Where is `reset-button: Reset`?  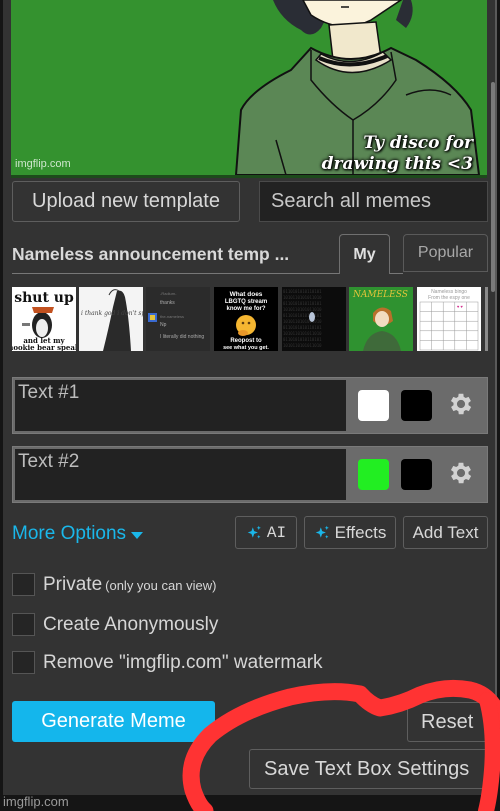
reset-button: Reset is located at coordinates (452, 722).